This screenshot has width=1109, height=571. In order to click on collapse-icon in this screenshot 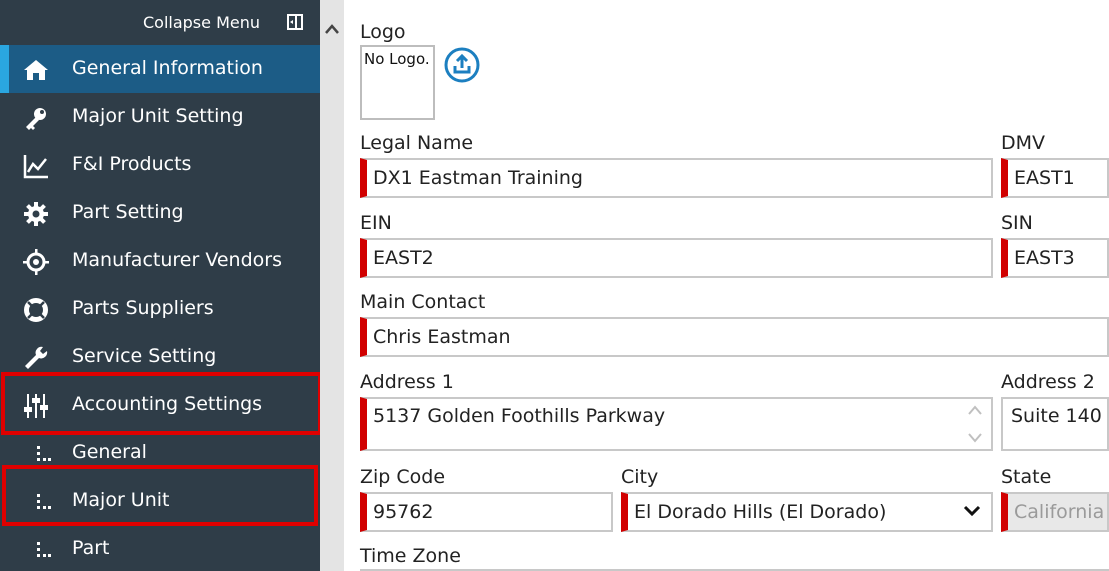, I will do `click(295, 22)`.